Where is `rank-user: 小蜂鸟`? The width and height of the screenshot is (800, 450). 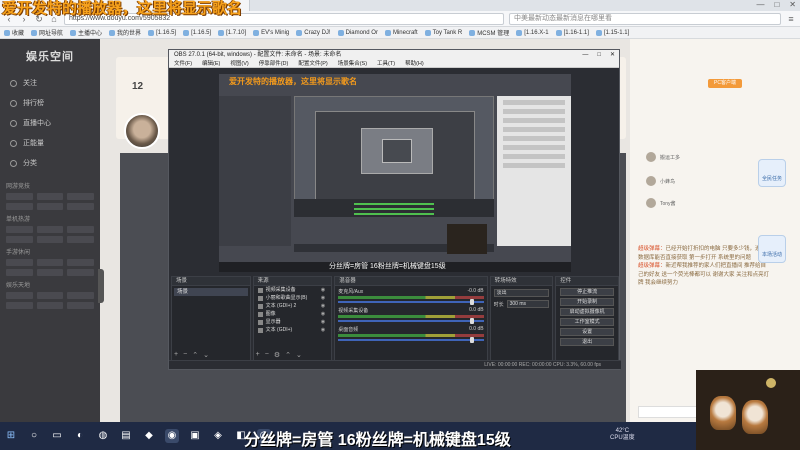
rank-user: 小蜂鸟 is located at coordinates (691, 181).